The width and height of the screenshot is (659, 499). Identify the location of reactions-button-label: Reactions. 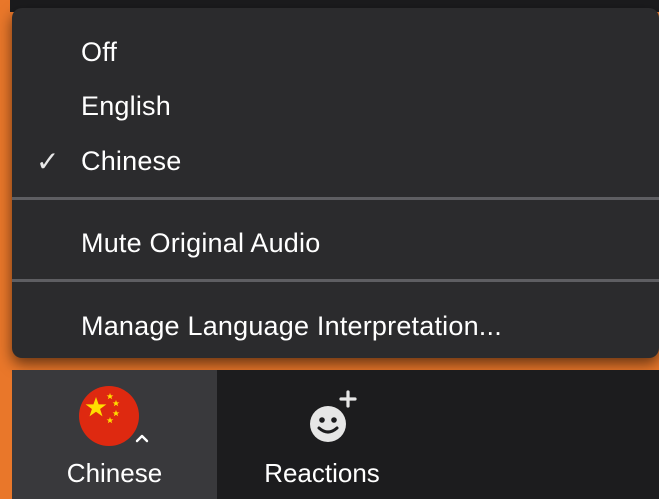
(322, 473).